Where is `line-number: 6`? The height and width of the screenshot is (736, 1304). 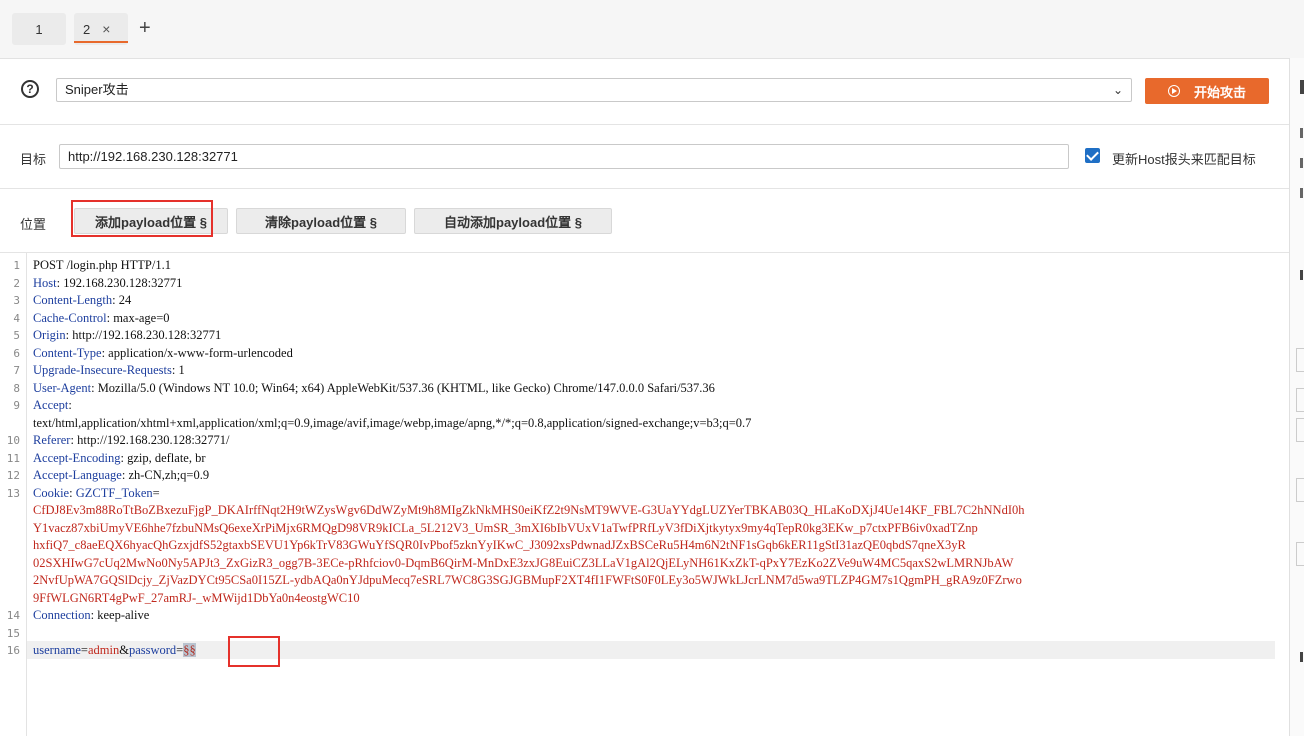 line-number: 6 is located at coordinates (16, 353).